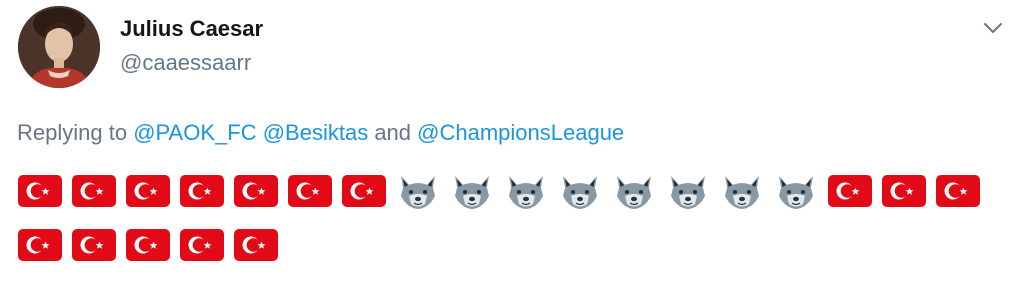 The image size is (1024, 296). I want to click on avatar, so click(59, 47).